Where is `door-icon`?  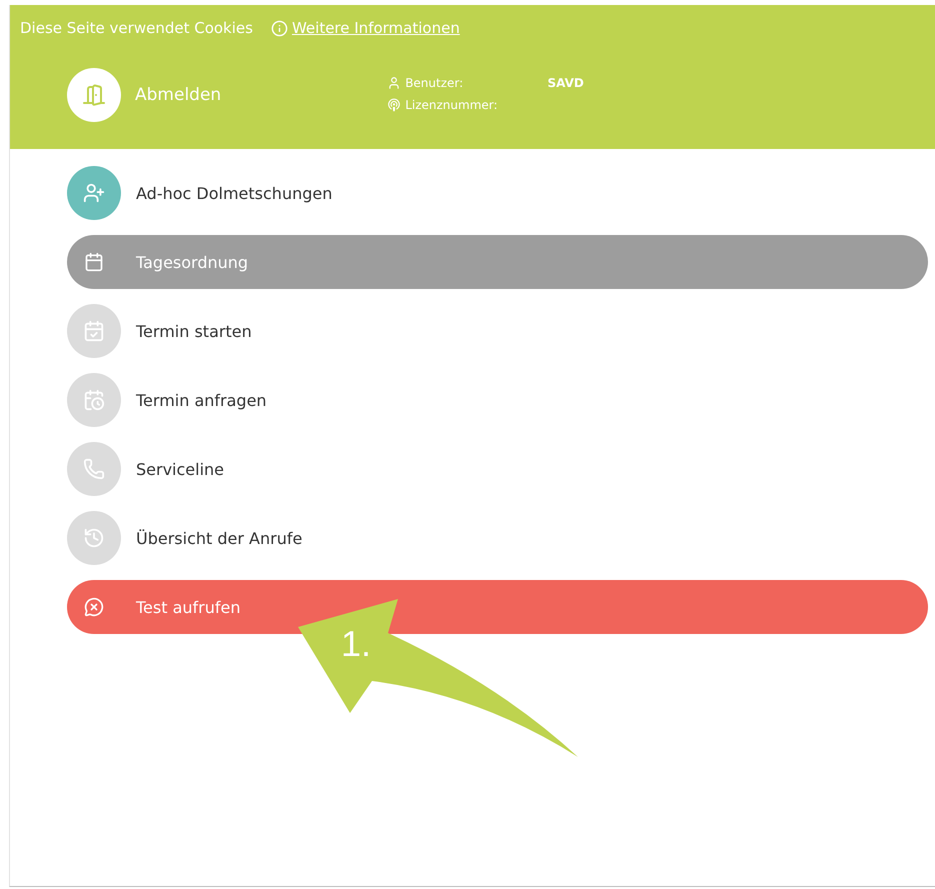
door-icon is located at coordinates (94, 95).